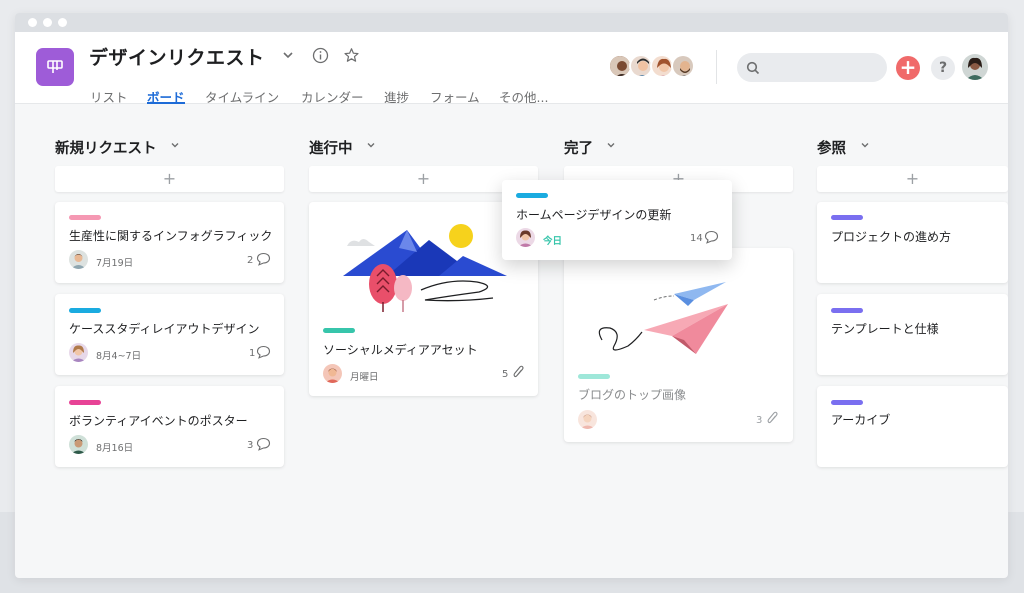 This screenshot has width=1024, height=593. Describe the element at coordinates (511, 22) in the screenshot. I see `window-titlebar` at that location.